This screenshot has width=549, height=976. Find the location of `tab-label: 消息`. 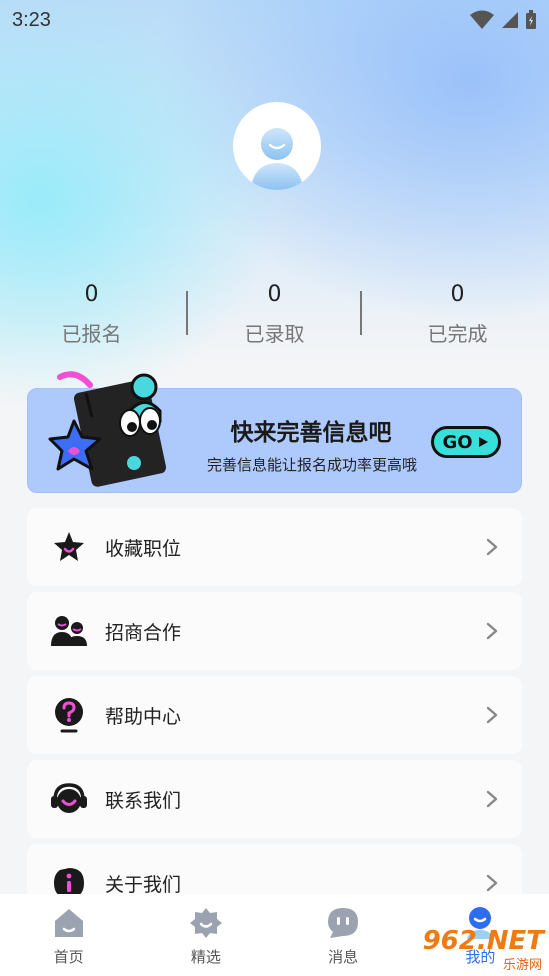

tab-label: 消息 is located at coordinates (343, 957).